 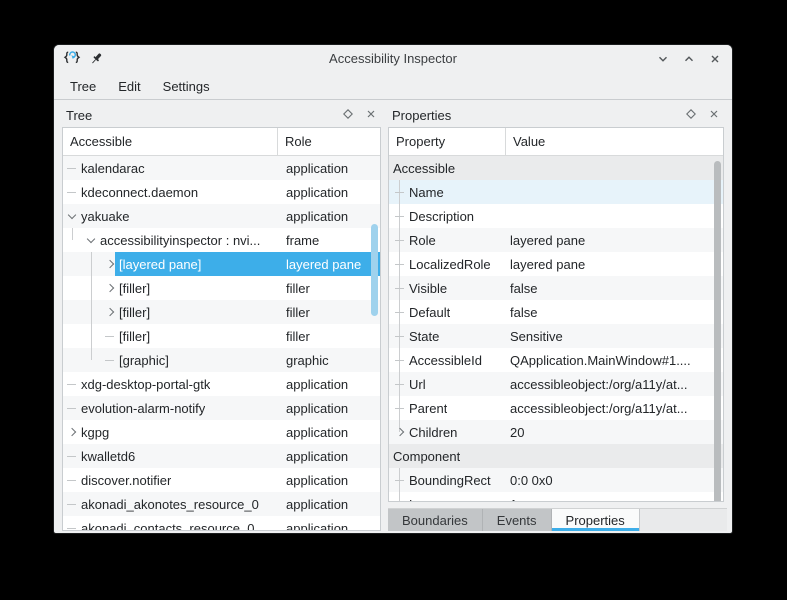 What do you see at coordinates (511, 499) in the screenshot?
I see `property-value: 1` at bounding box center [511, 499].